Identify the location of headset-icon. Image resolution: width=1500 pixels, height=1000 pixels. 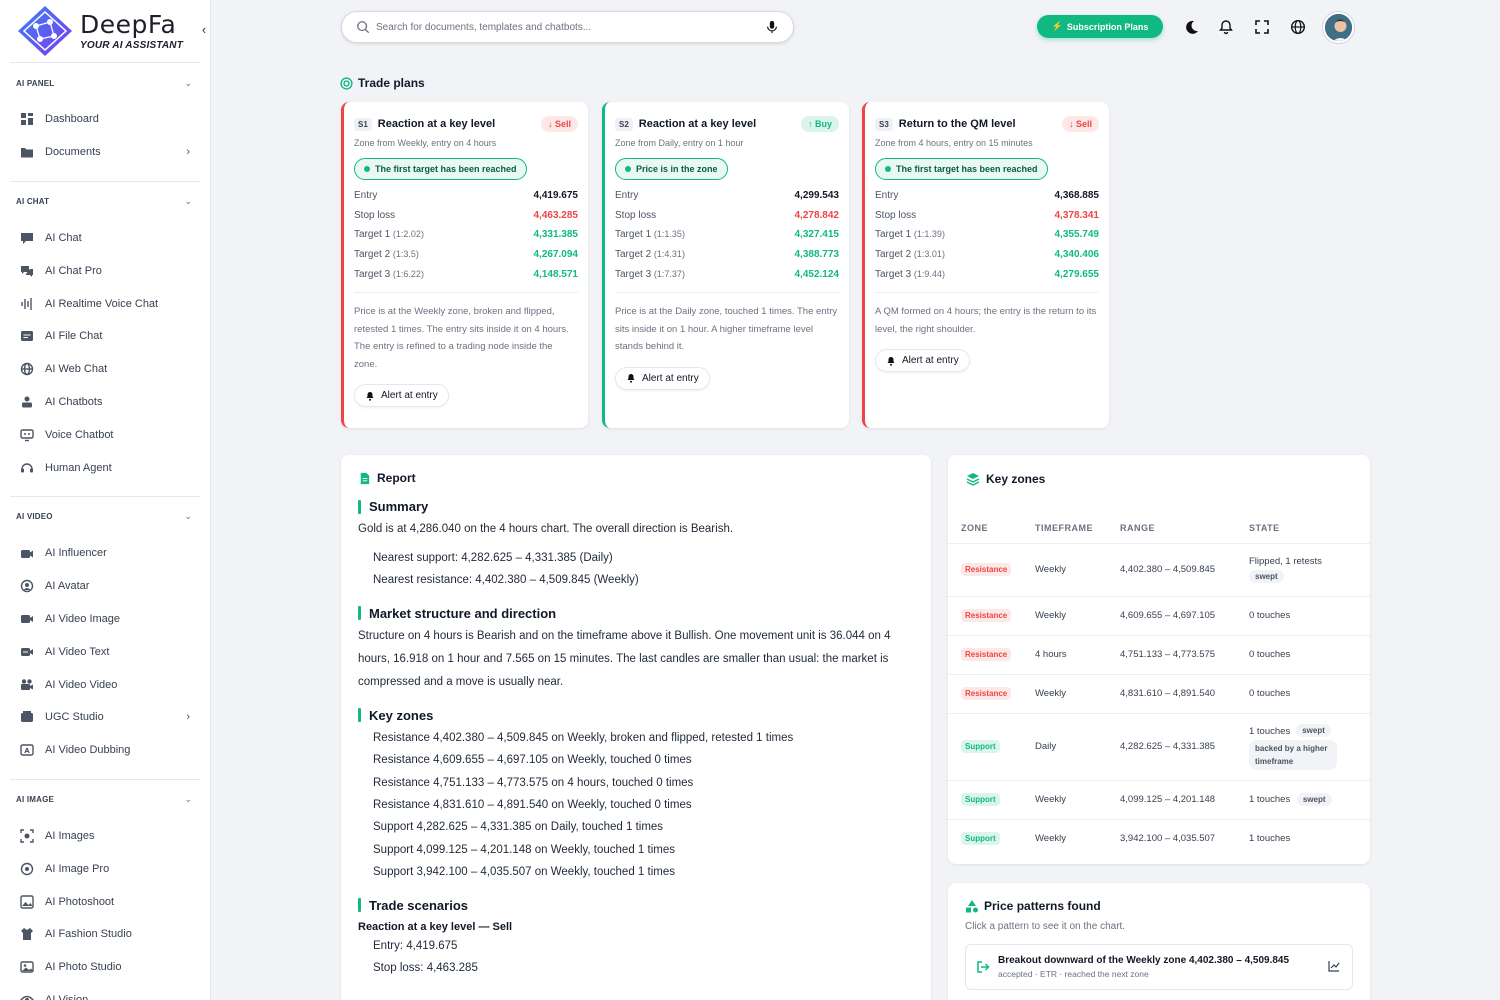
(27, 468).